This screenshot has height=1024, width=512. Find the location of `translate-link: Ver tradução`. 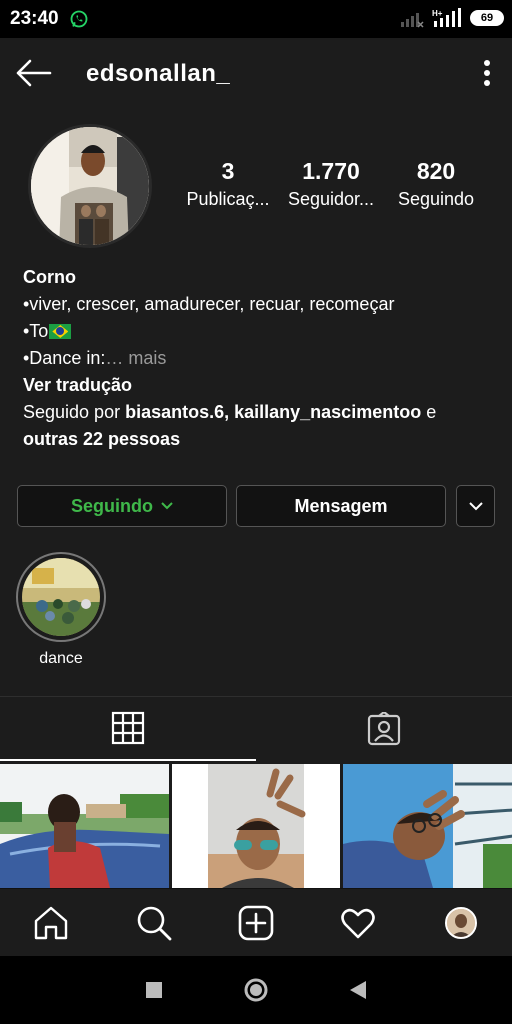

translate-link: Ver tradução is located at coordinates (258, 385).